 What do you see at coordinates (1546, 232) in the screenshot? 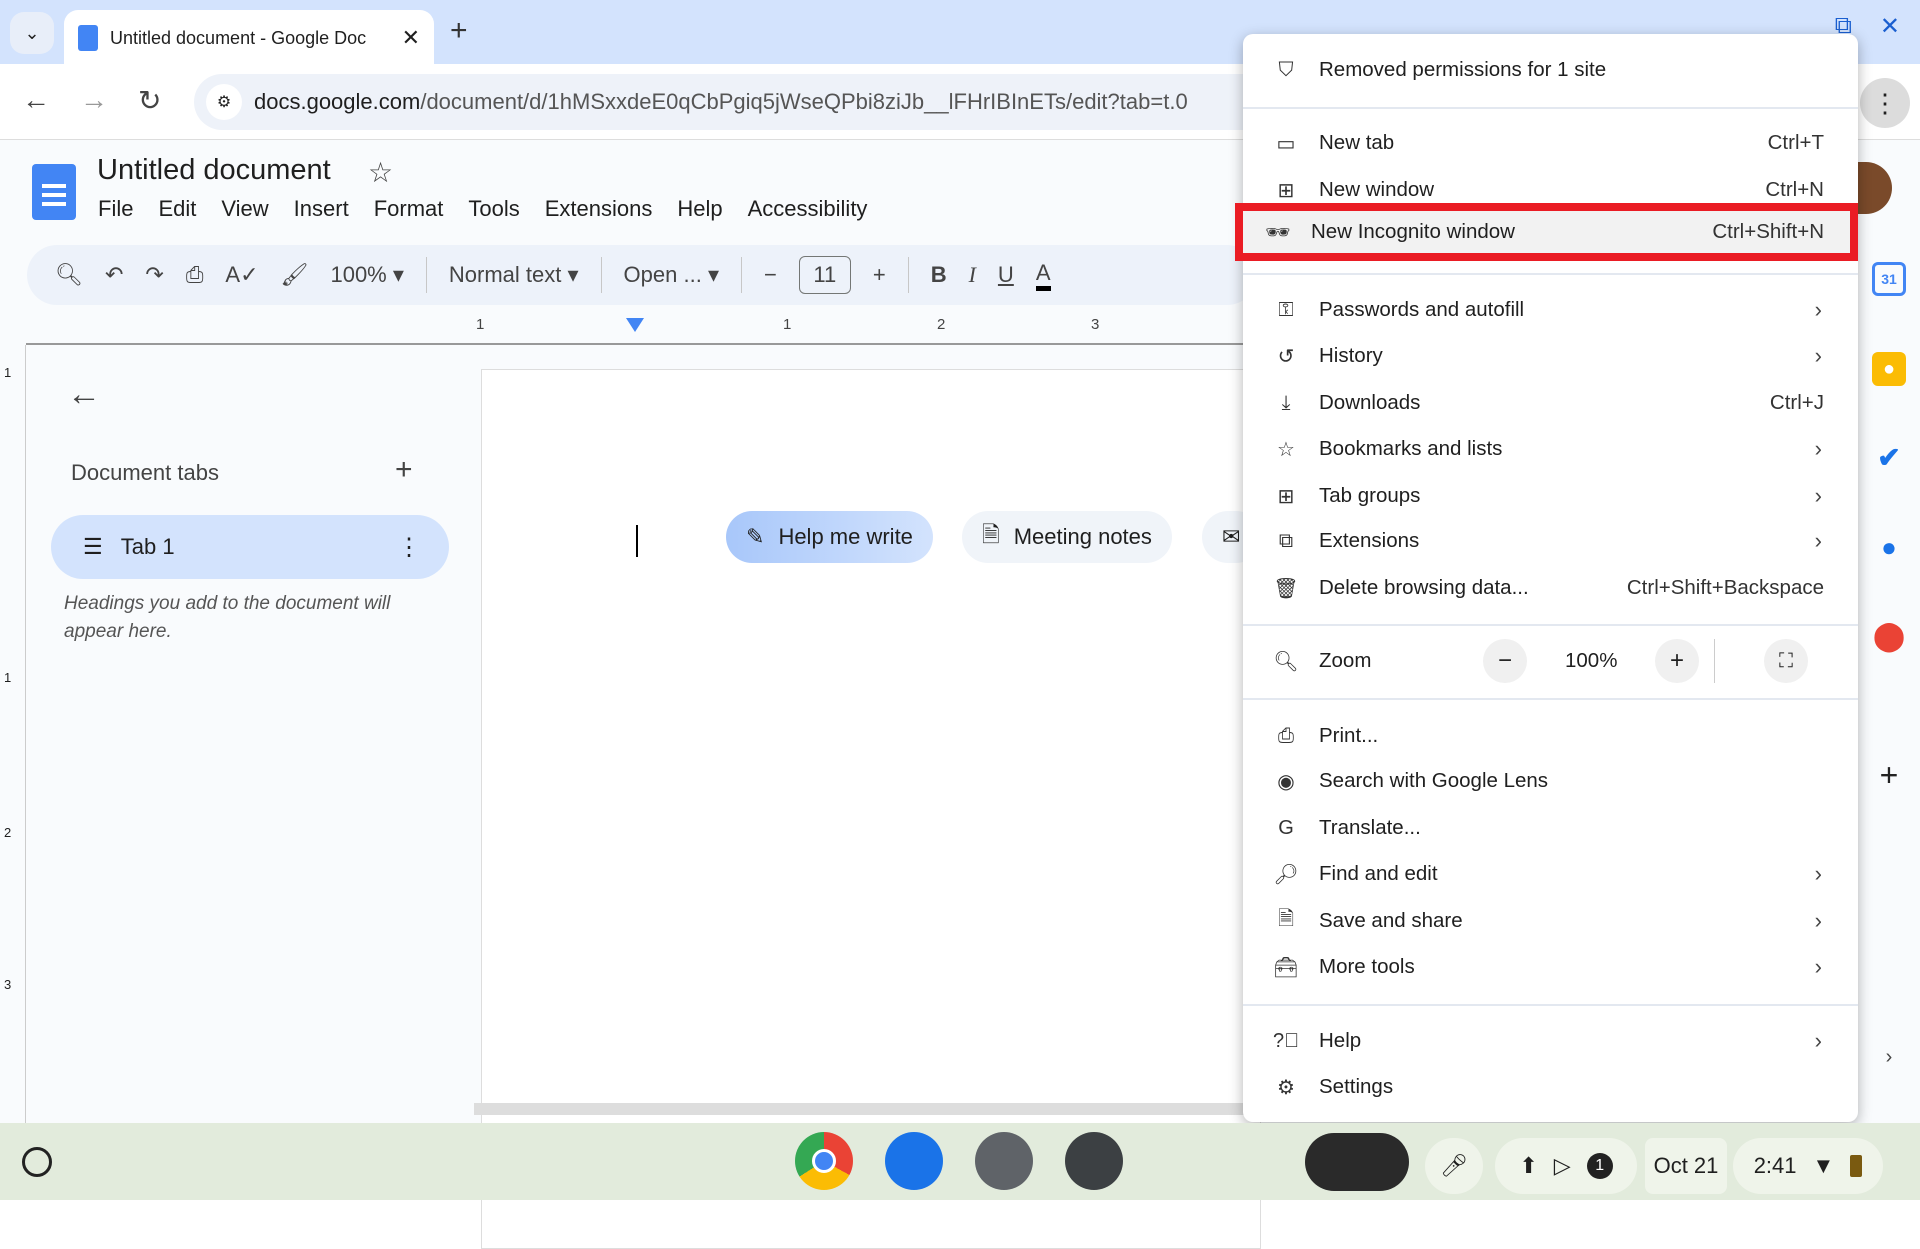
I see `menu-item-new-incognito-window: 🕶︎ New Incognito window Ctrl+Shift+N` at bounding box center [1546, 232].